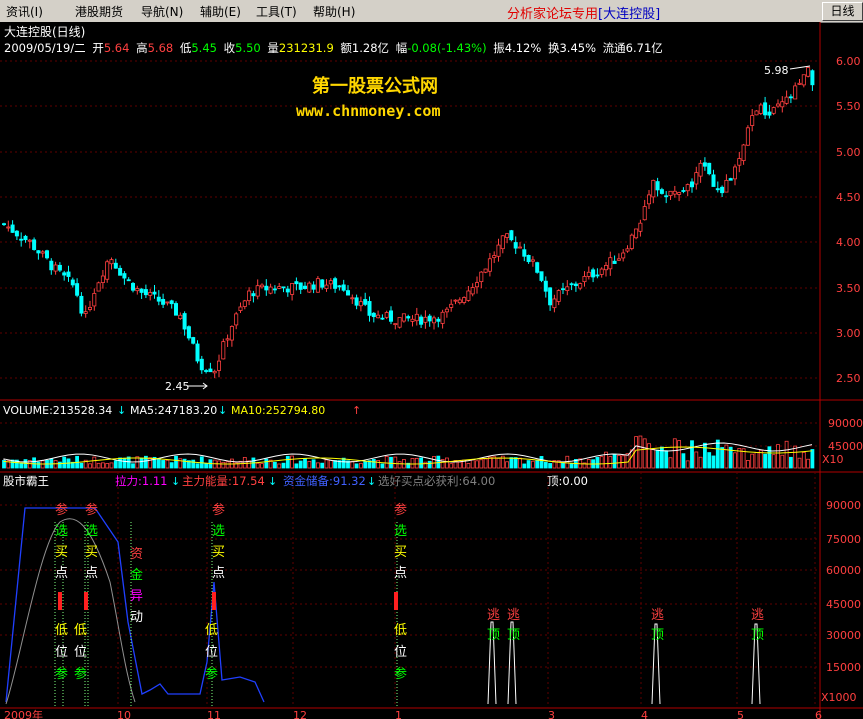  I want to click on watermark-url: www.chnmoney.com, so click(368, 111).